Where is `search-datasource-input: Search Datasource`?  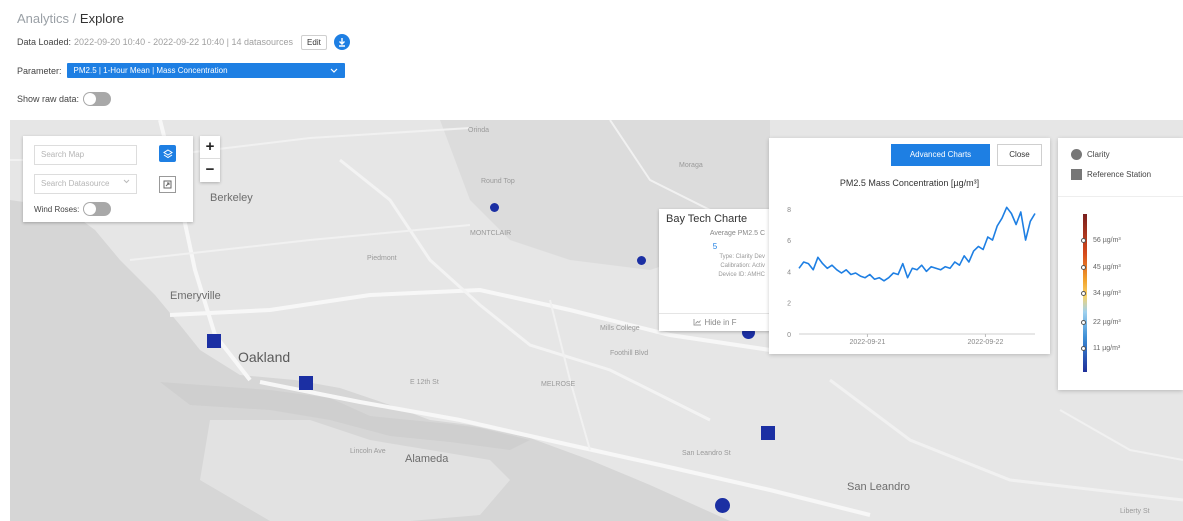
search-datasource-input: Search Datasource is located at coordinates (85, 184).